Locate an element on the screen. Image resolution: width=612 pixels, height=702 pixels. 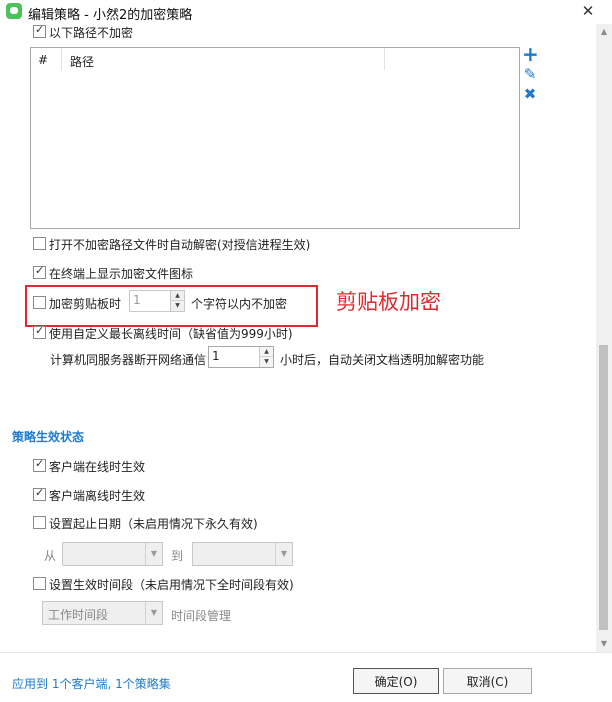
offline-time-label: 使用自定义最长离线时间（缺省值为999小时) is located at coordinates (171, 334).